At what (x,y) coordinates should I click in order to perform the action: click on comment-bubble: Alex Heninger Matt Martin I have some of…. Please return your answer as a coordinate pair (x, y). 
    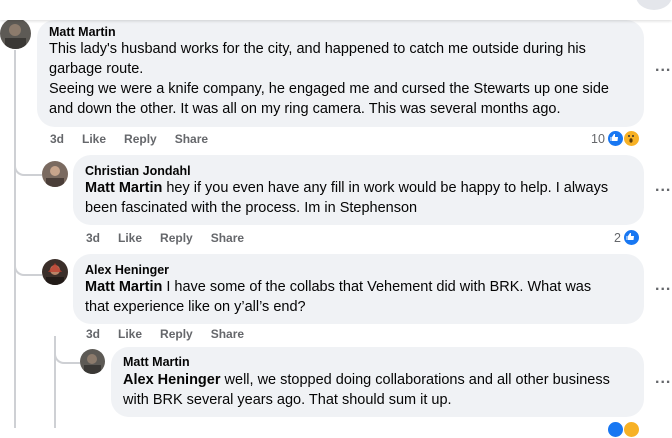
    Looking at the image, I should click on (358, 289).